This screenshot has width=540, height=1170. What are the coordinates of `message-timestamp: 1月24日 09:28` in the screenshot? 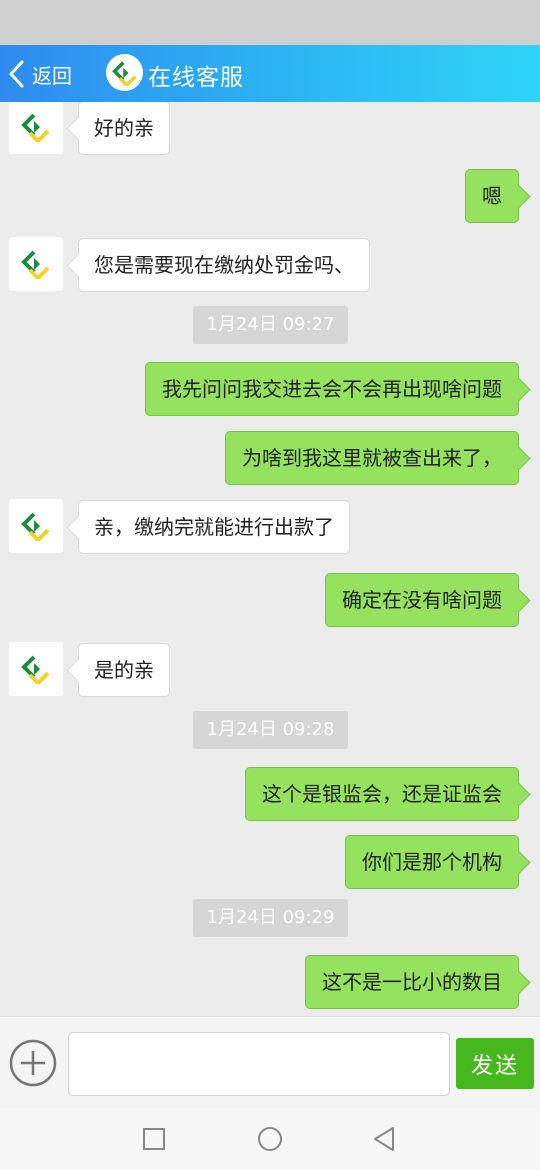 It's located at (270, 730).